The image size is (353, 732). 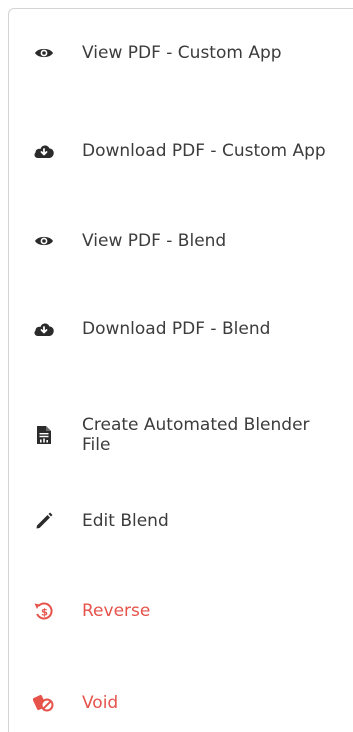 I want to click on reverse-dollar-icon: $, so click(x=44, y=611).